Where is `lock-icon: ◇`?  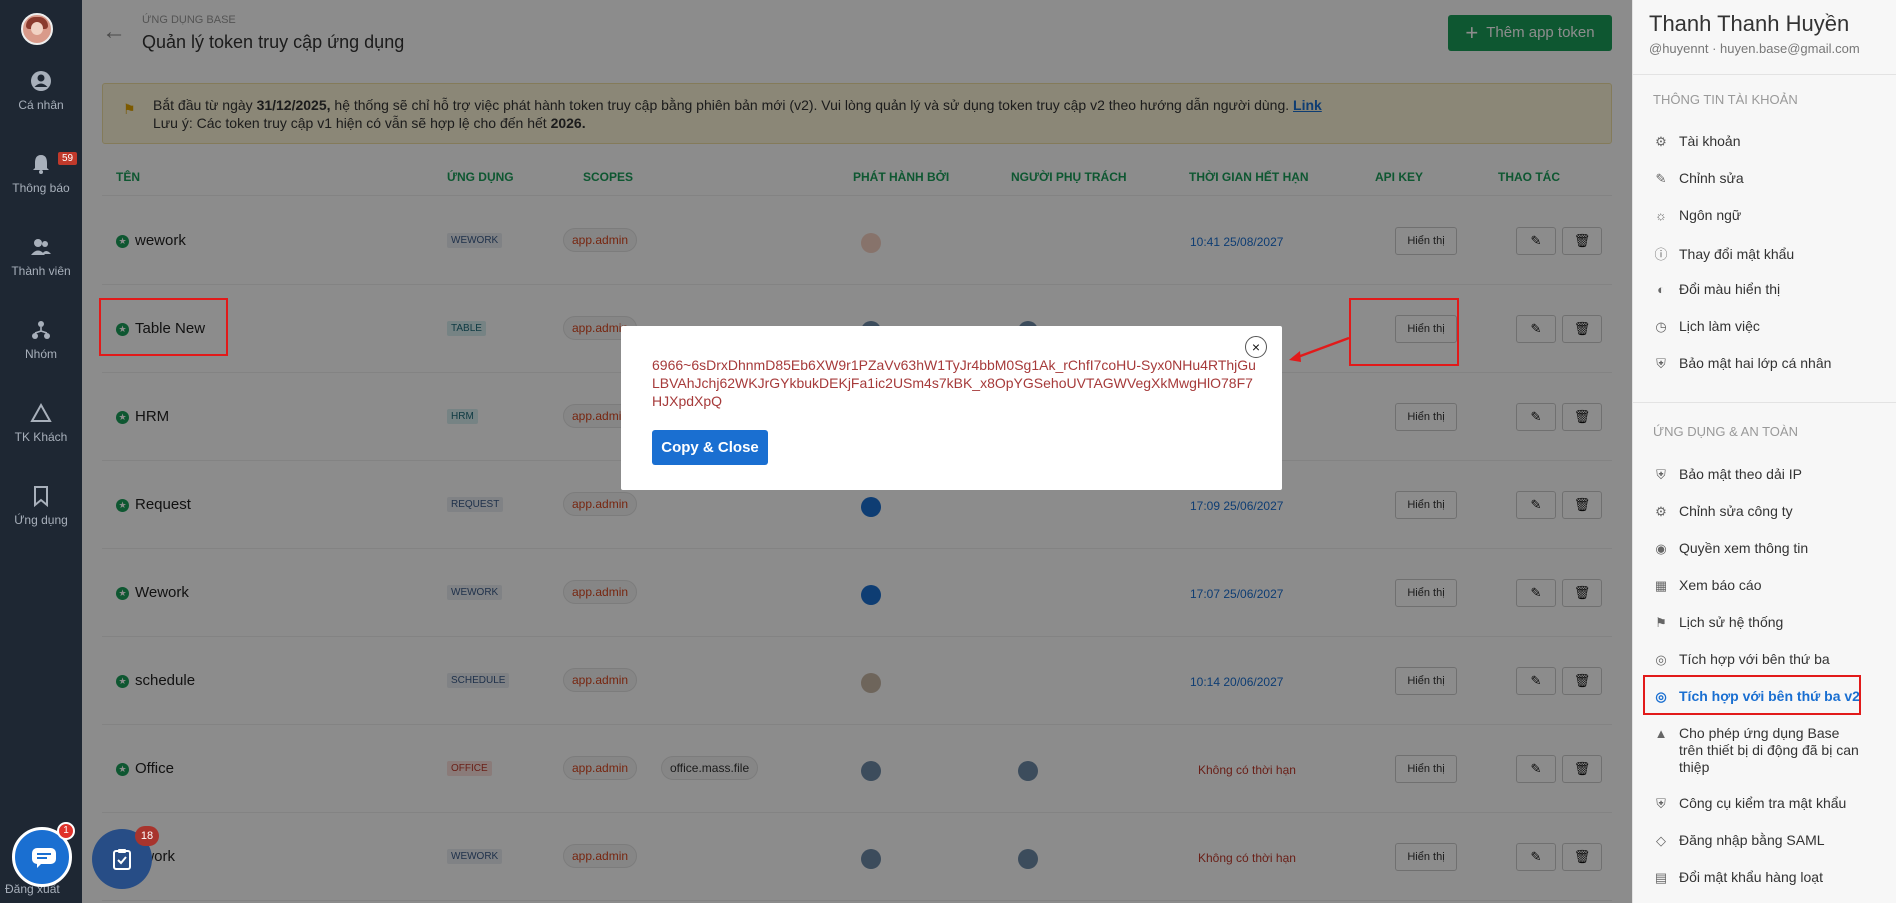 lock-icon: ◇ is located at coordinates (1661, 840).